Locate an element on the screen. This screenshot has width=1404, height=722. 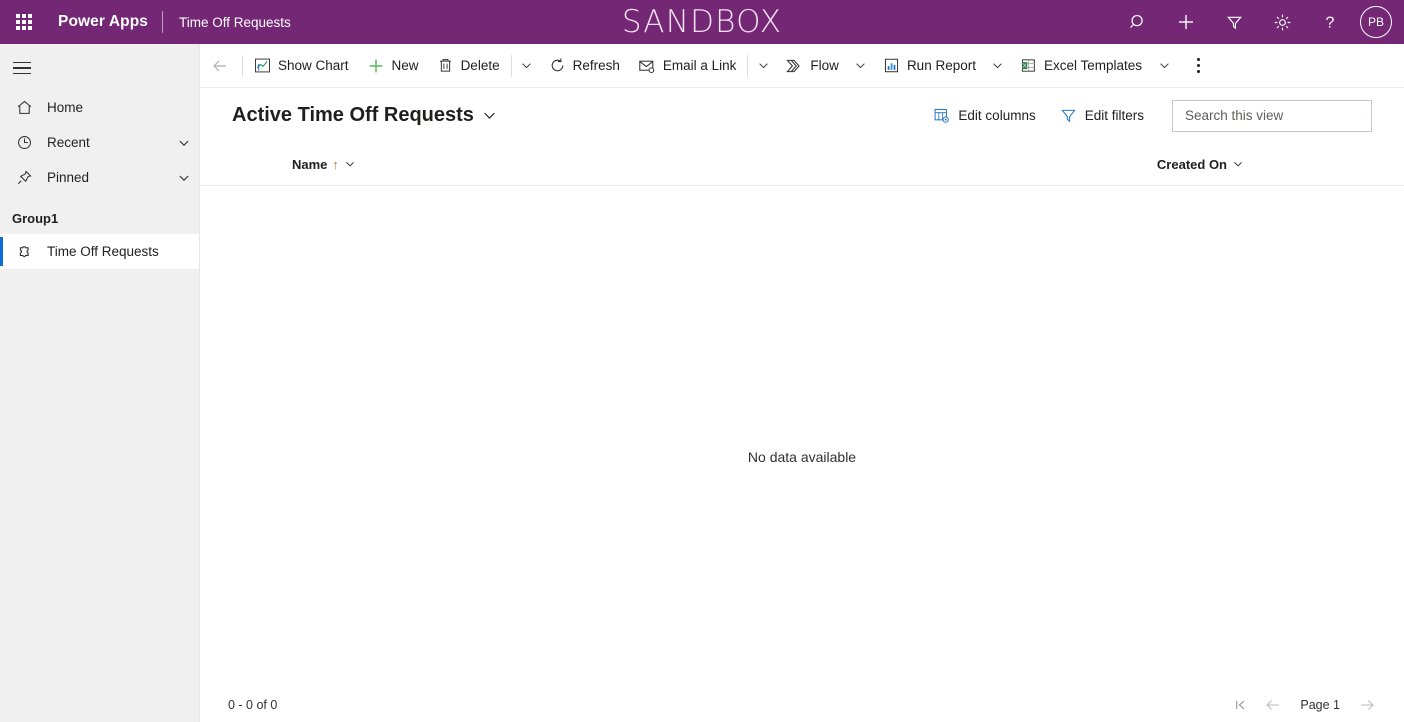
avatar-initials: PB is located at coordinates (1375, 22).